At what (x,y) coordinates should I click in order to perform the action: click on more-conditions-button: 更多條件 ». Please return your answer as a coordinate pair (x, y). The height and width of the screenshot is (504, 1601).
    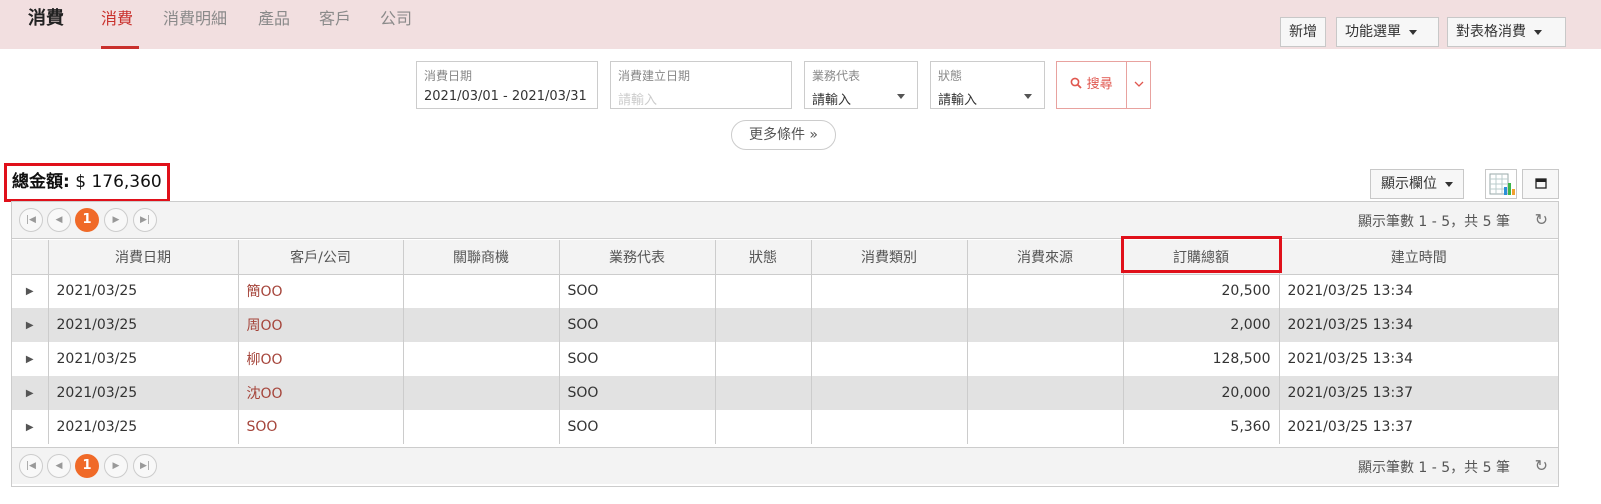
    Looking at the image, I should click on (783, 135).